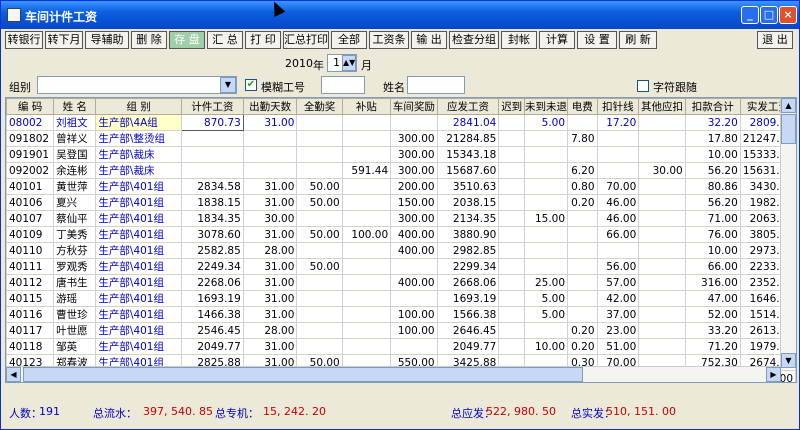 This screenshot has height=430, width=800. Describe the element at coordinates (75, 234) in the screenshot. I see `table-cell: 丁美秀` at that location.